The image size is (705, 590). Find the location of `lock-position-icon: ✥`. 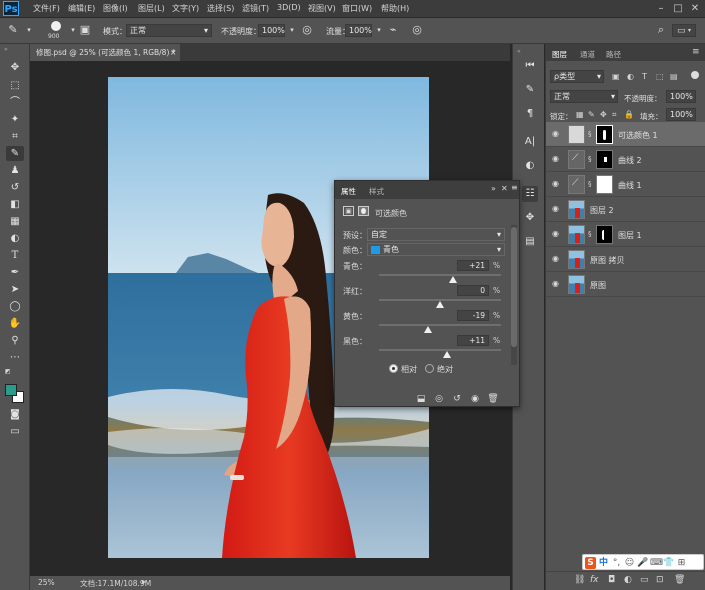

lock-position-icon: ✥ is located at coordinates (603, 114).